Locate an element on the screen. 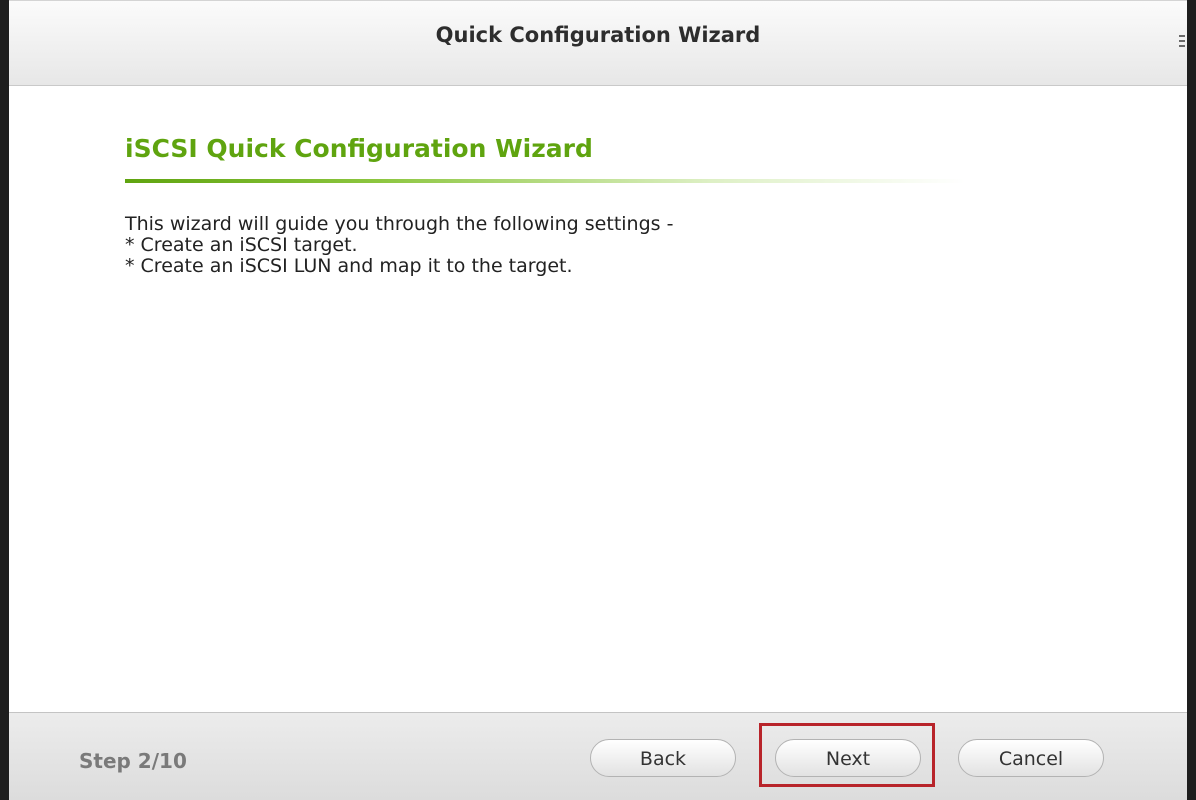  cancel-button: Cancel is located at coordinates (1031, 758).